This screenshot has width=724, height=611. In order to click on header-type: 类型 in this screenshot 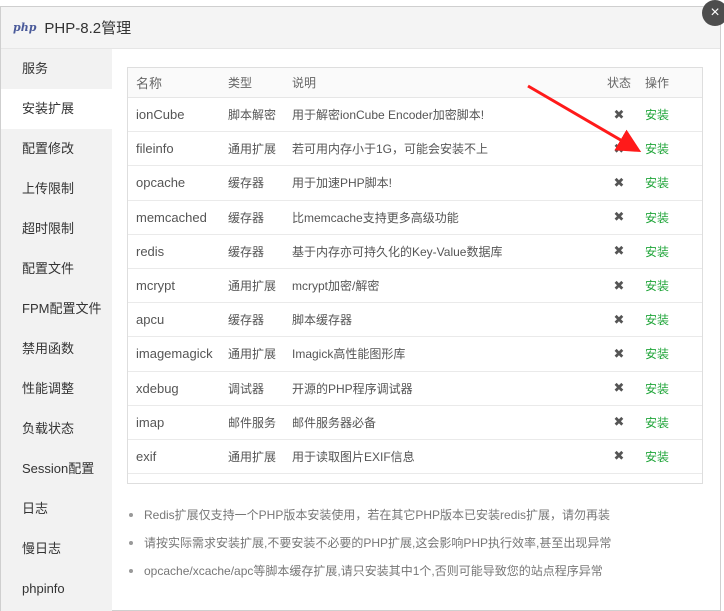, I will do `click(240, 83)`.